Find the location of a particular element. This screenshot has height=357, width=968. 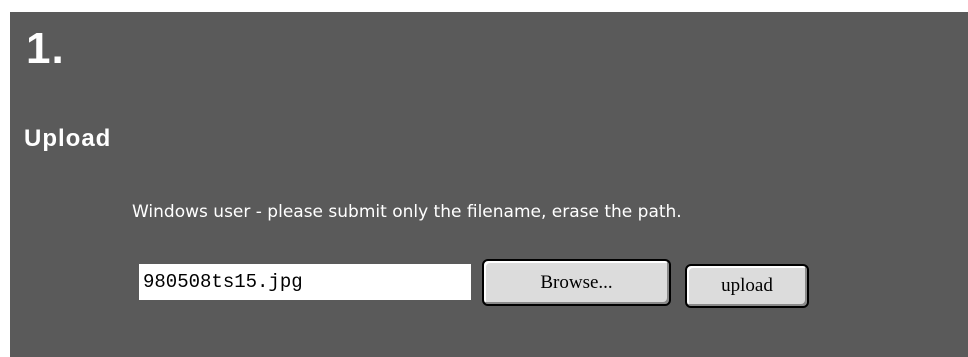

file-path-input is located at coordinates (305, 282).